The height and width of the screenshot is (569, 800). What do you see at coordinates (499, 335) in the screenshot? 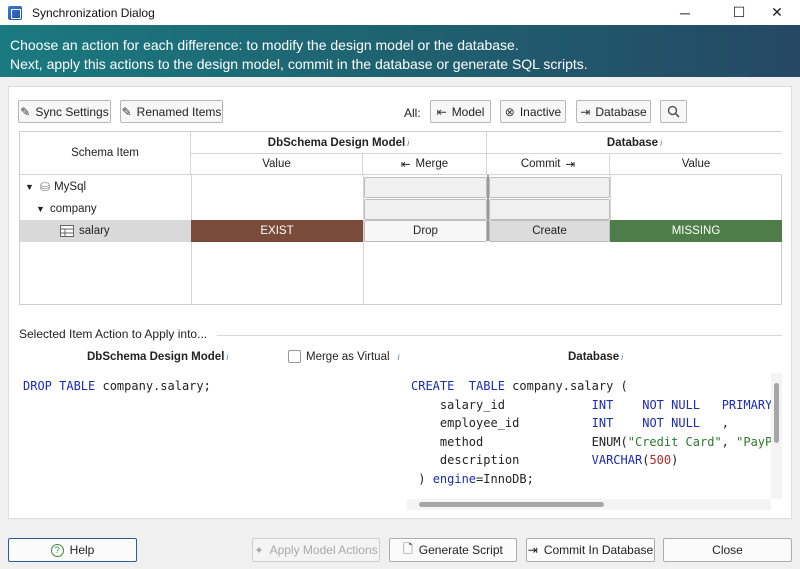
I see `section-separator` at bounding box center [499, 335].